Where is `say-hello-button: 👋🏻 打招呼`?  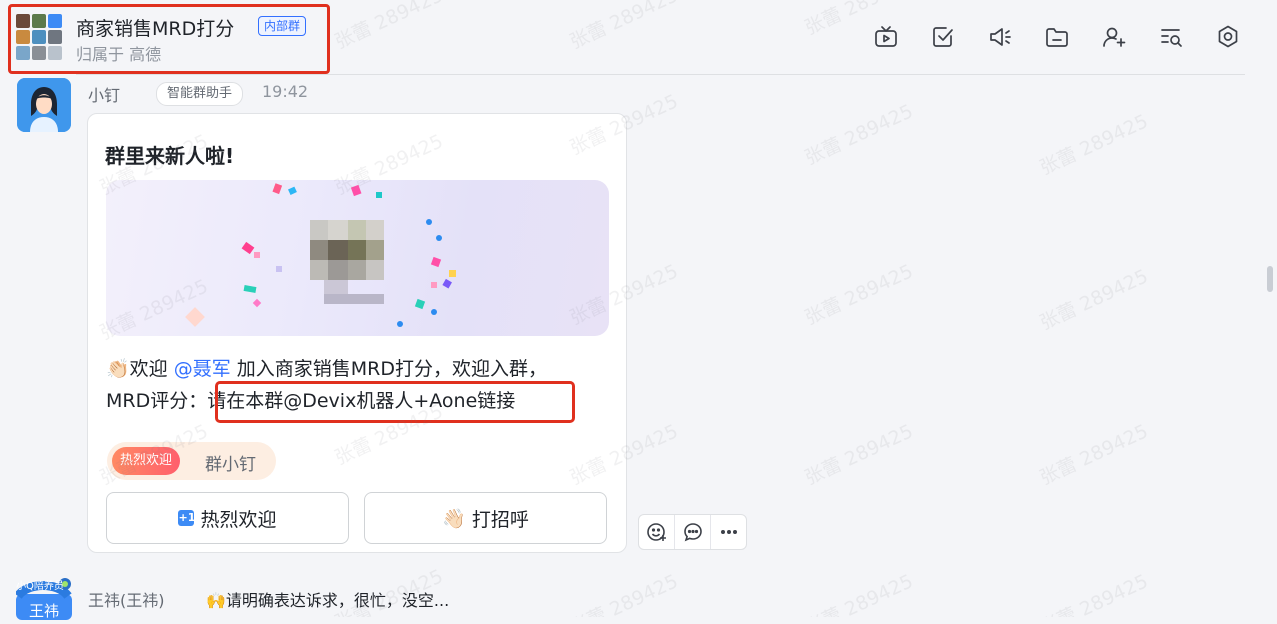 say-hello-button: 👋🏻 打招呼 is located at coordinates (485, 518).